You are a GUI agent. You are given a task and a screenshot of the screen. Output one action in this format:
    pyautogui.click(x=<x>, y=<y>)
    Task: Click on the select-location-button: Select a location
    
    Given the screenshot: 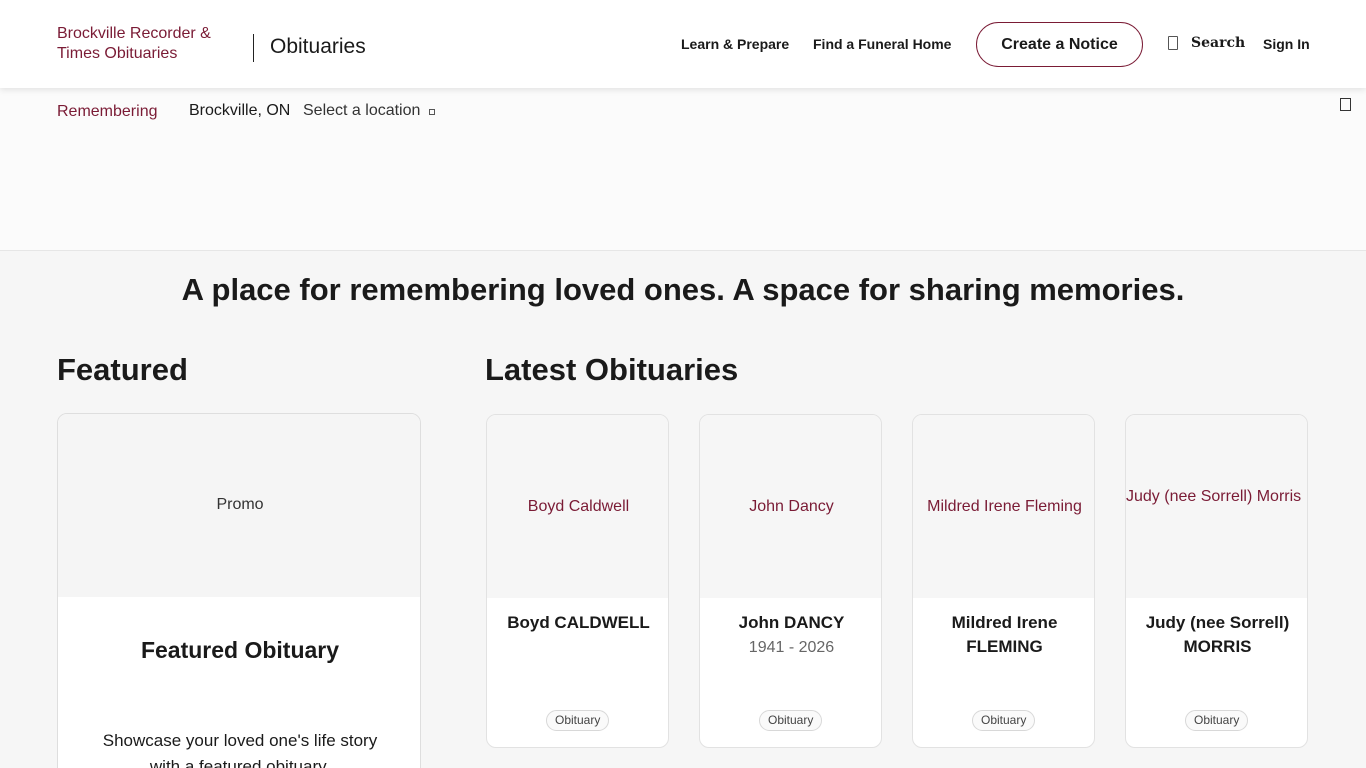 What is the action you would take?
    pyautogui.click(x=361, y=111)
    